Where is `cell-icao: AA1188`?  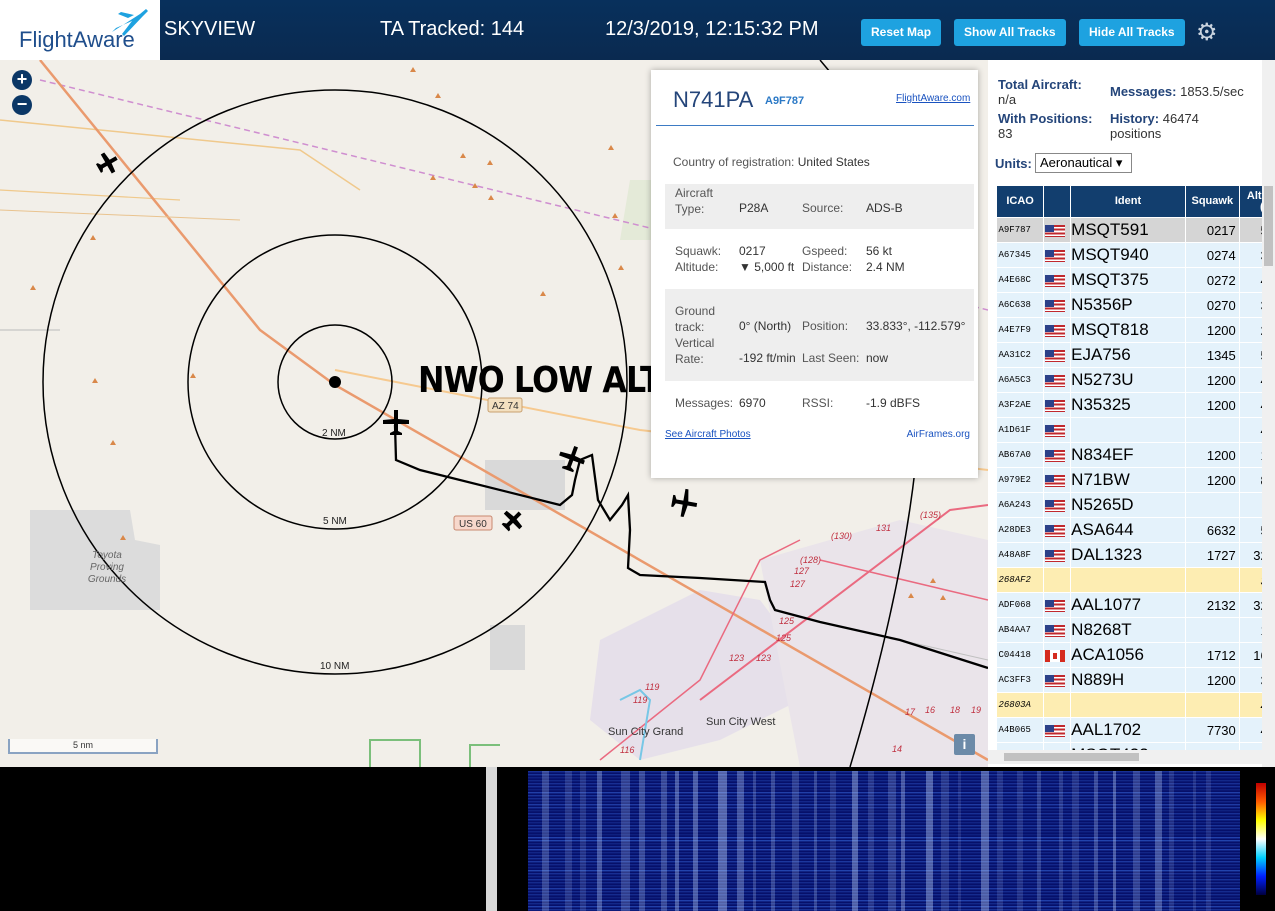
cell-icao: AA1188 is located at coordinates (1020, 746).